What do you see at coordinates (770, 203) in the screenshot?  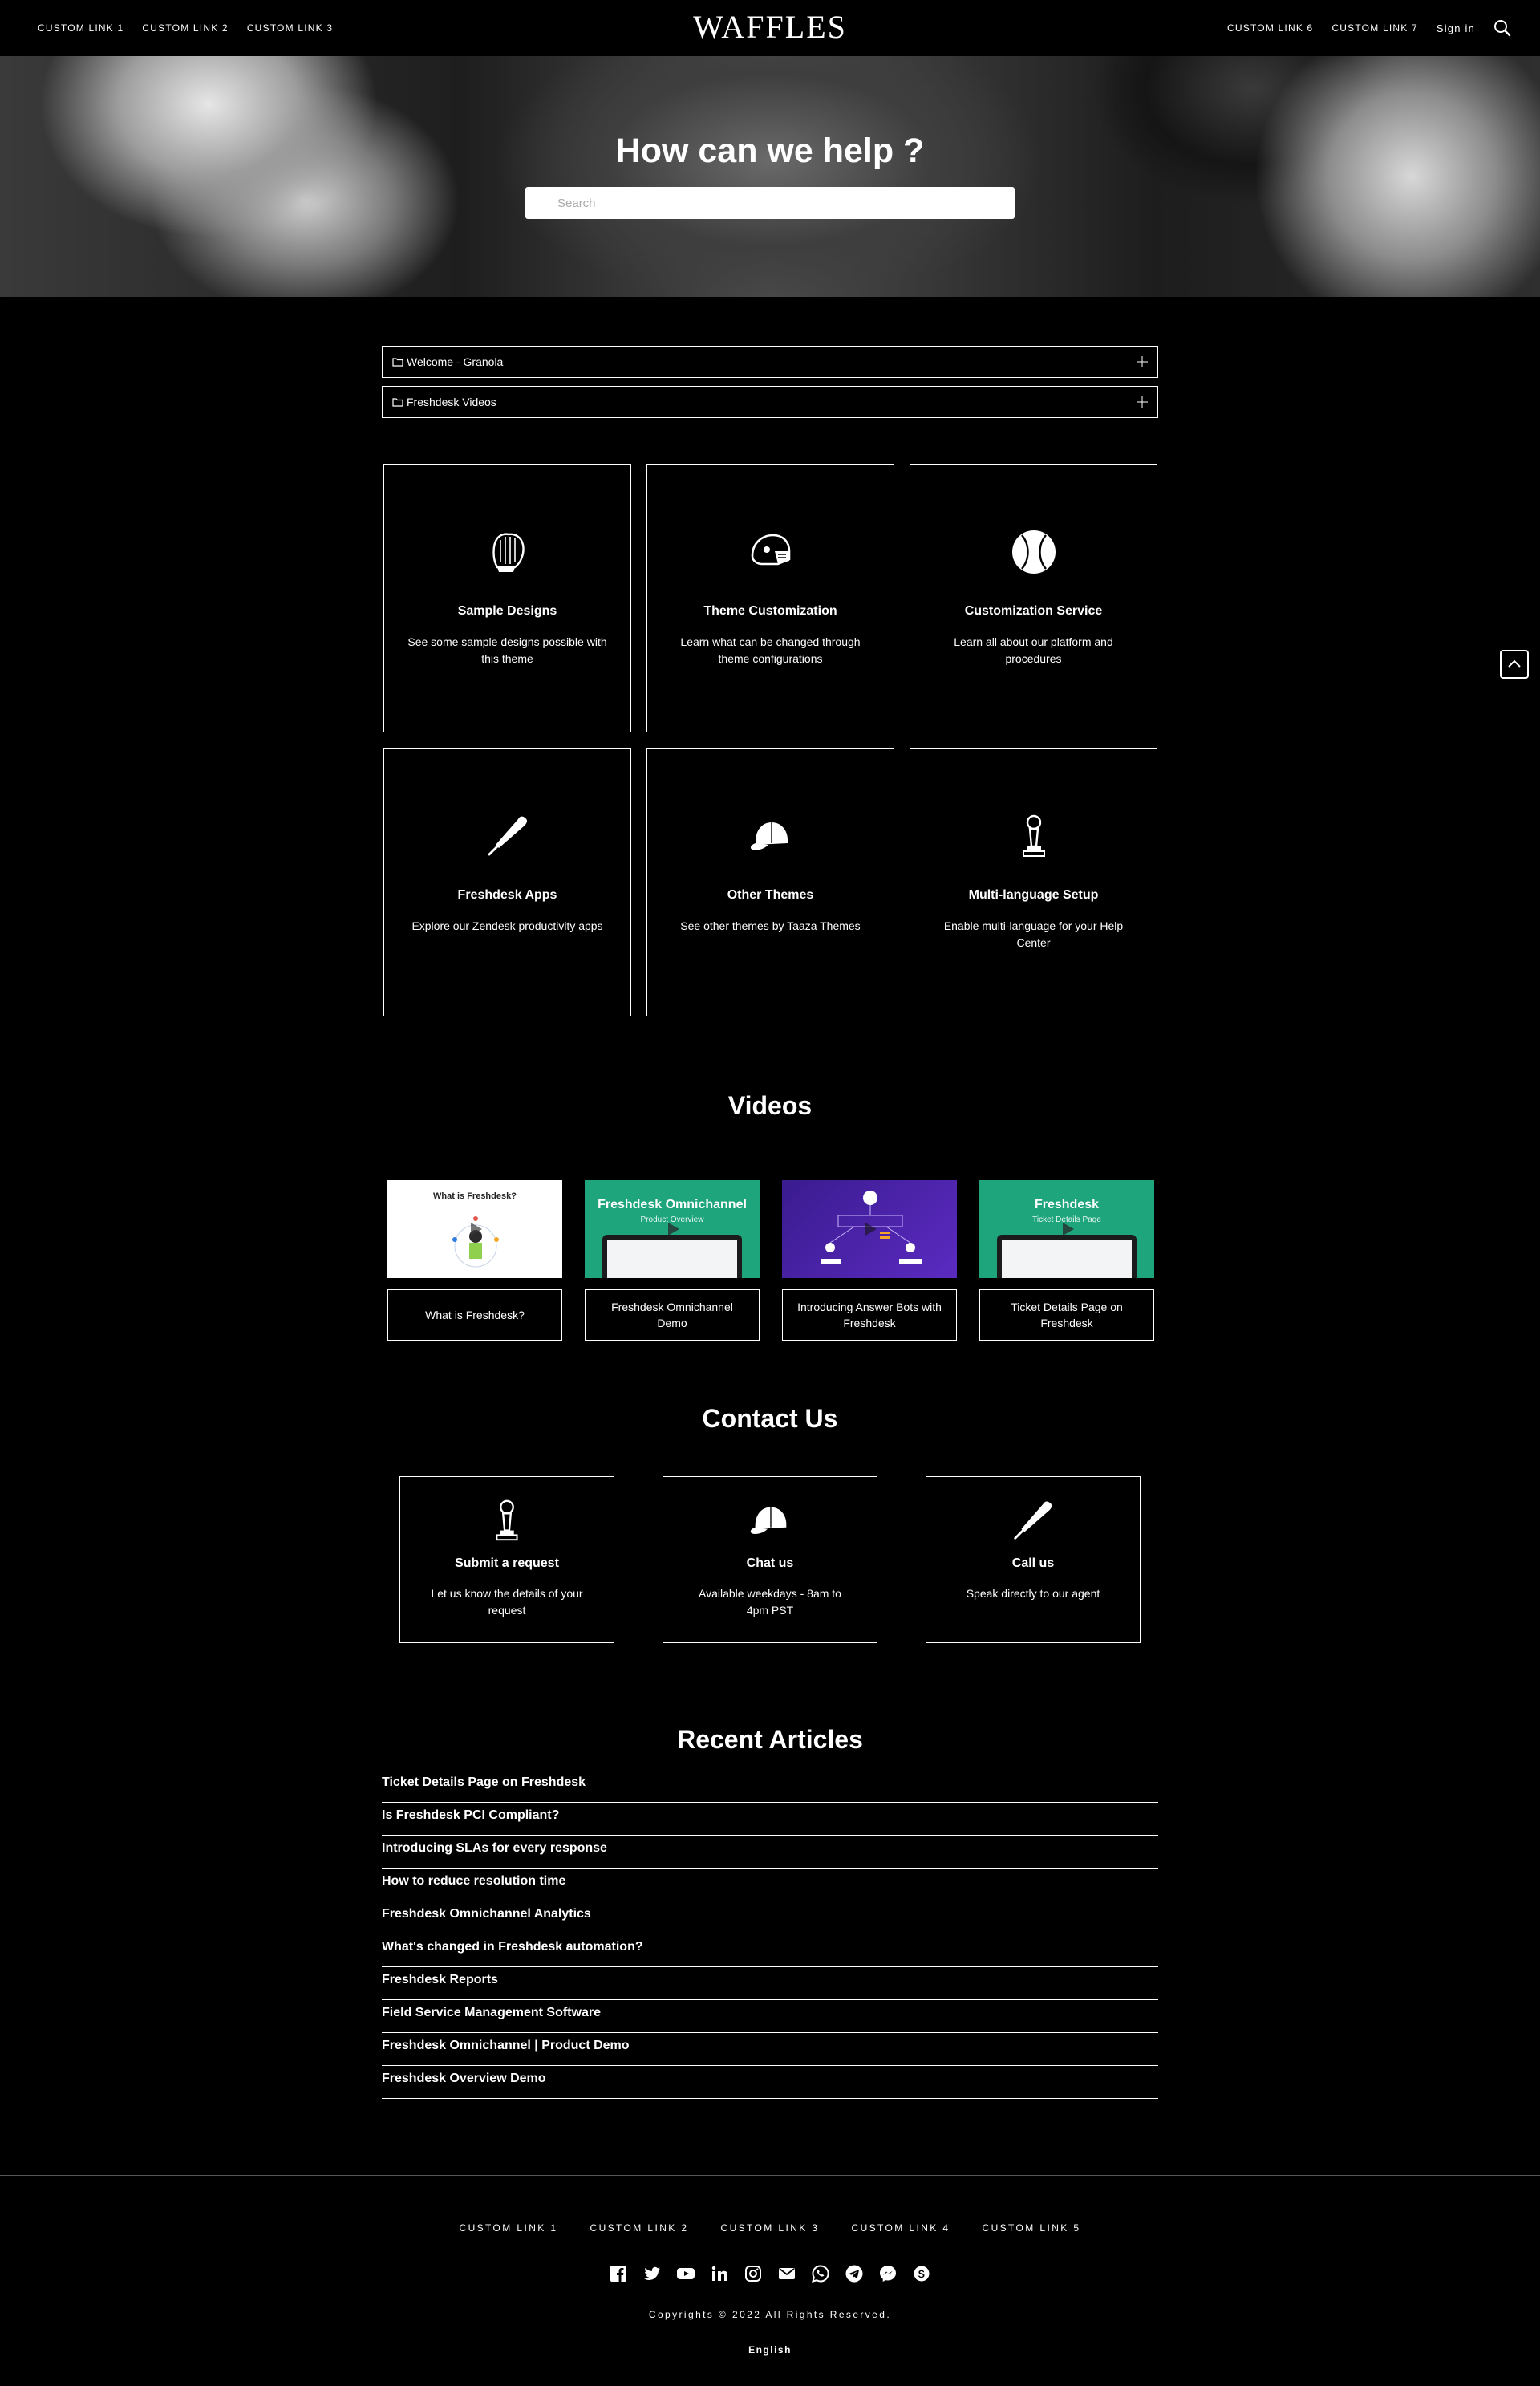 I see `search-input` at bounding box center [770, 203].